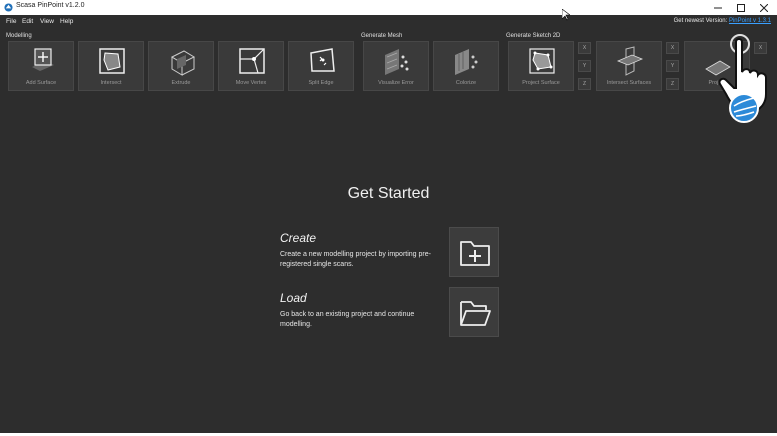 This screenshot has width=777, height=436. I want to click on tool-label: Colorize, so click(466, 83).